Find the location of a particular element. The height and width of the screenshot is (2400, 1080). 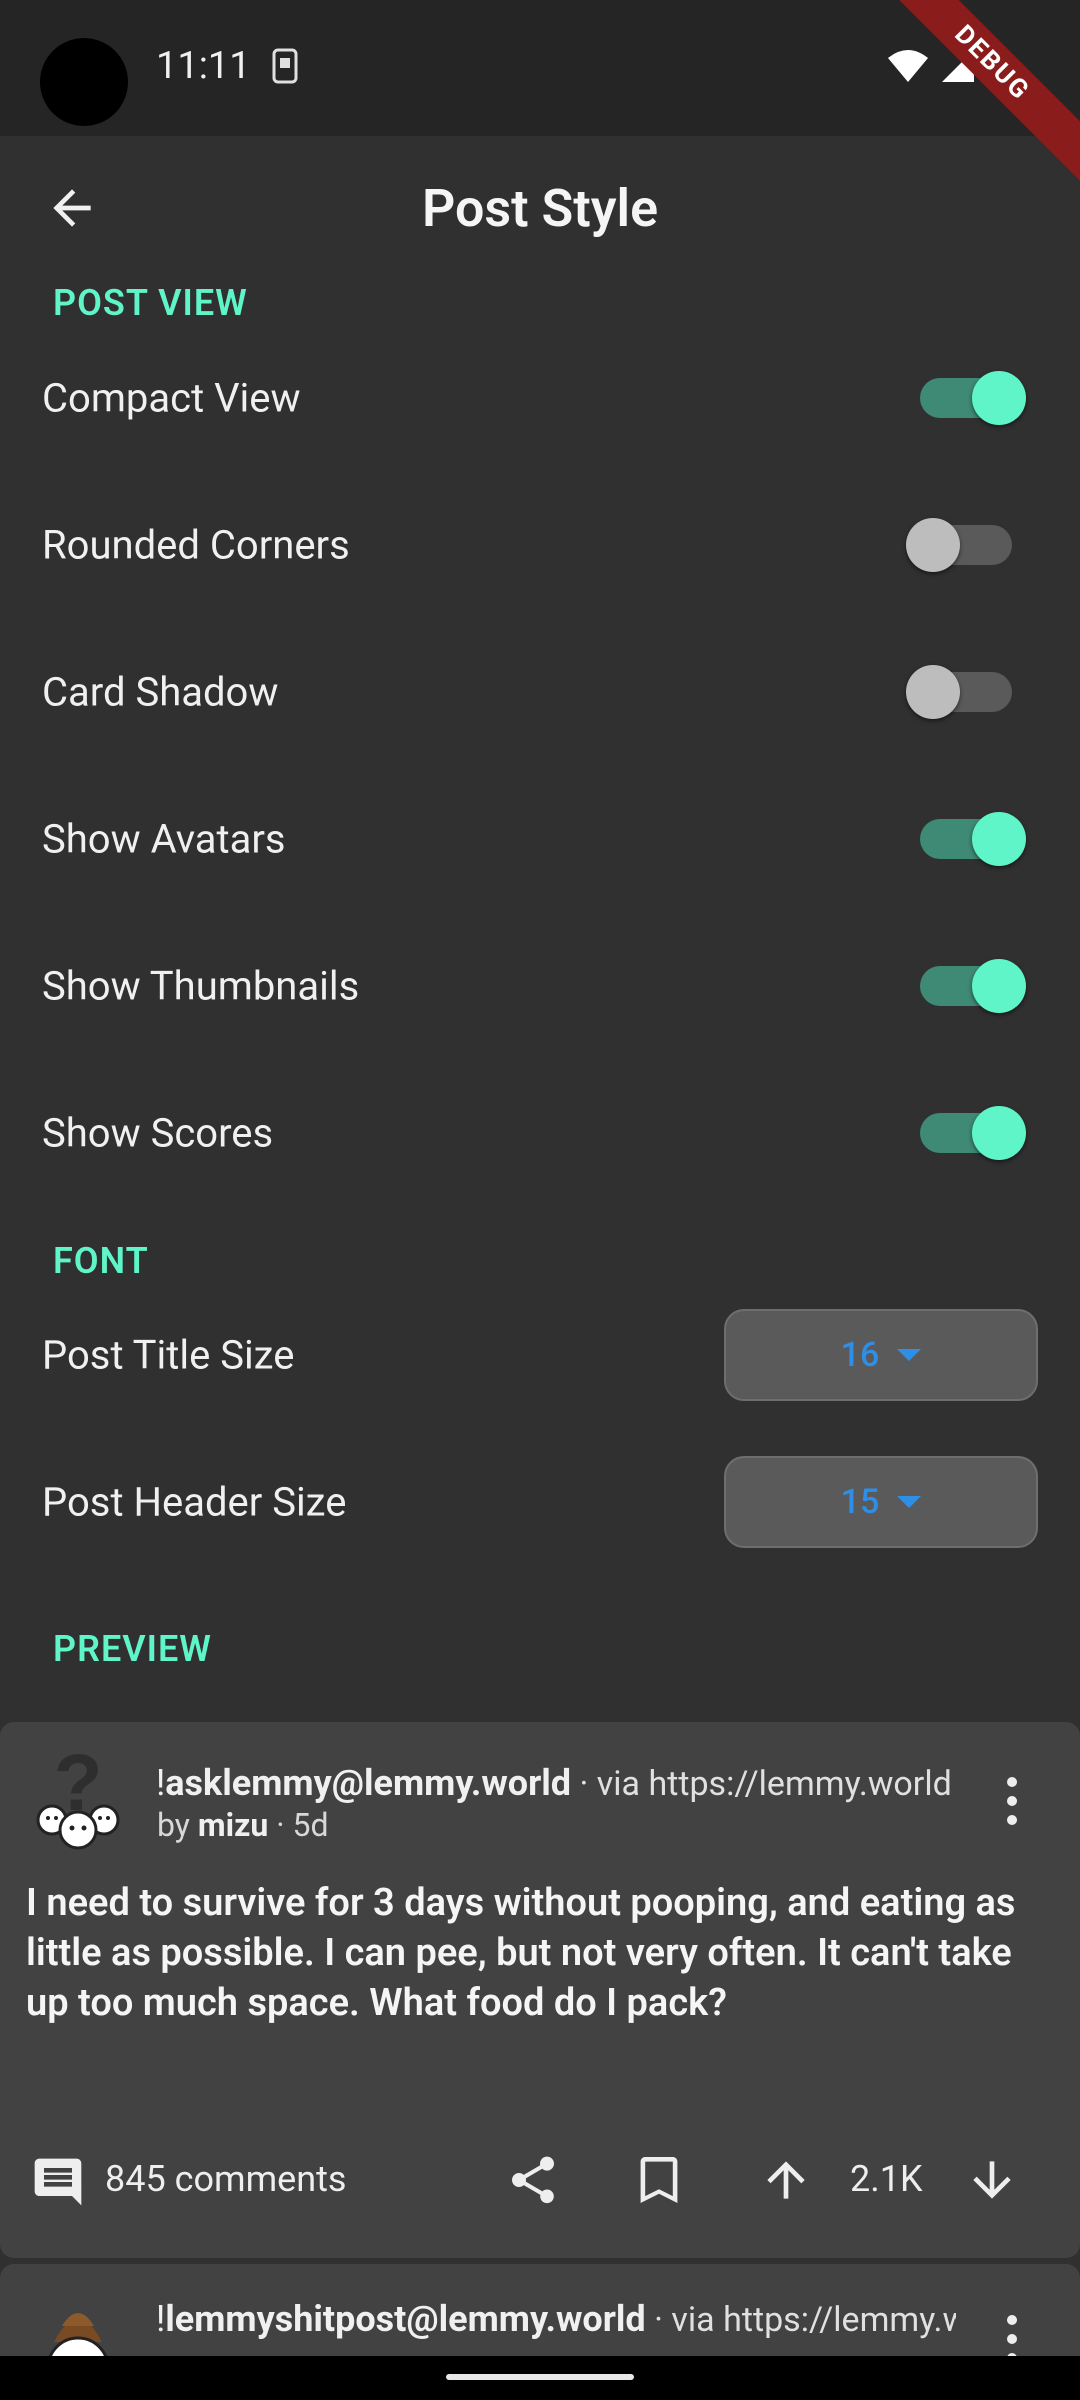

camera-cutout is located at coordinates (84, 82).